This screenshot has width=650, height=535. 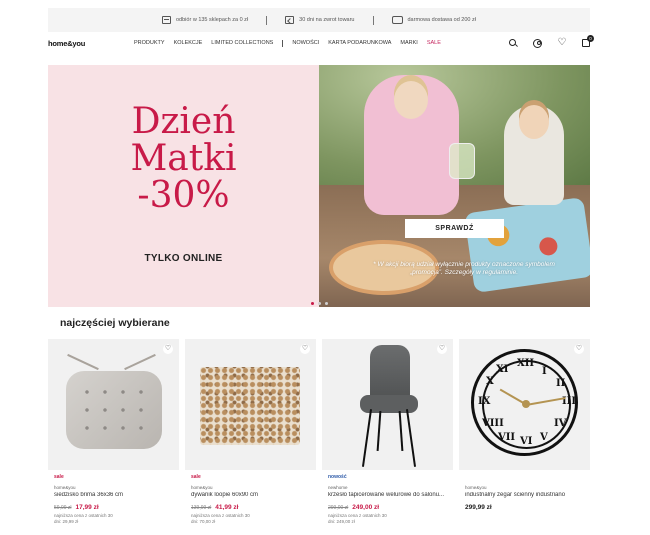 I want to click on old-price: 139,99 zł, so click(x=201, y=508).